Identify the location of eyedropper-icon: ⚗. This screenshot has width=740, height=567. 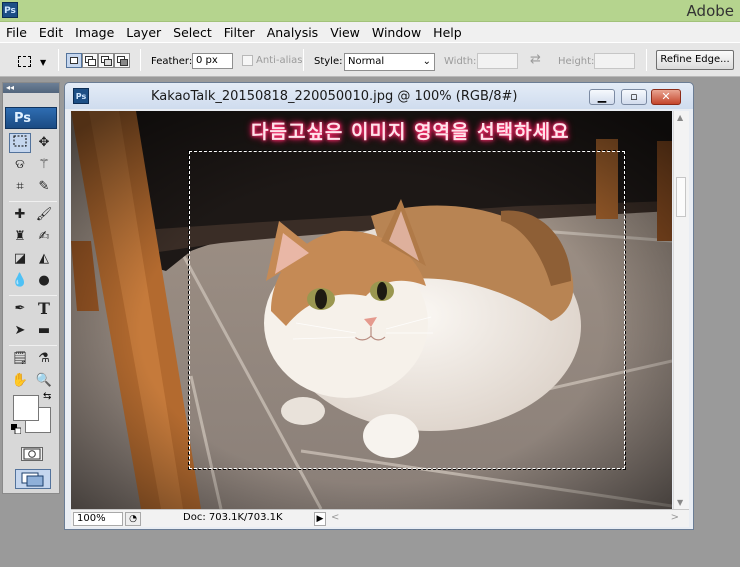
(44, 359).